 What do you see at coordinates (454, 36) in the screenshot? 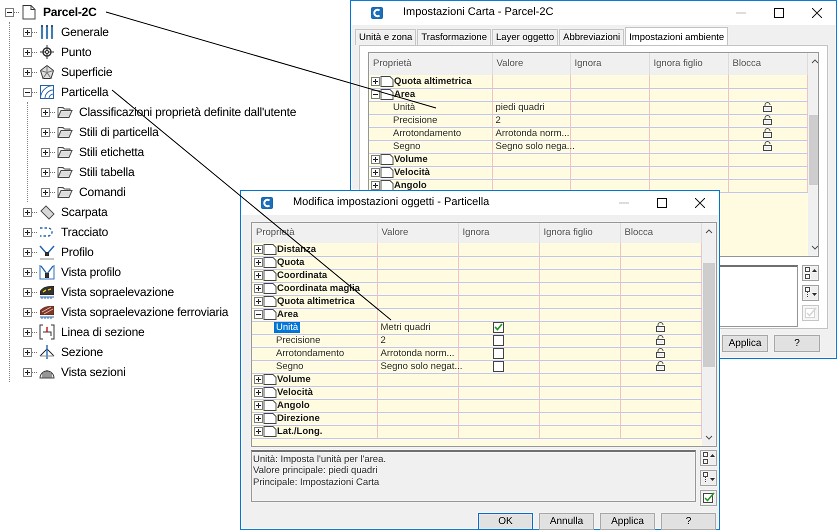
I see `tab: Trasformazione` at bounding box center [454, 36].